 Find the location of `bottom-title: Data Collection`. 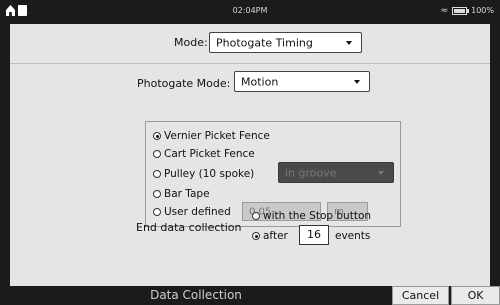

bottom-title: Data Collection is located at coordinates (196, 295).